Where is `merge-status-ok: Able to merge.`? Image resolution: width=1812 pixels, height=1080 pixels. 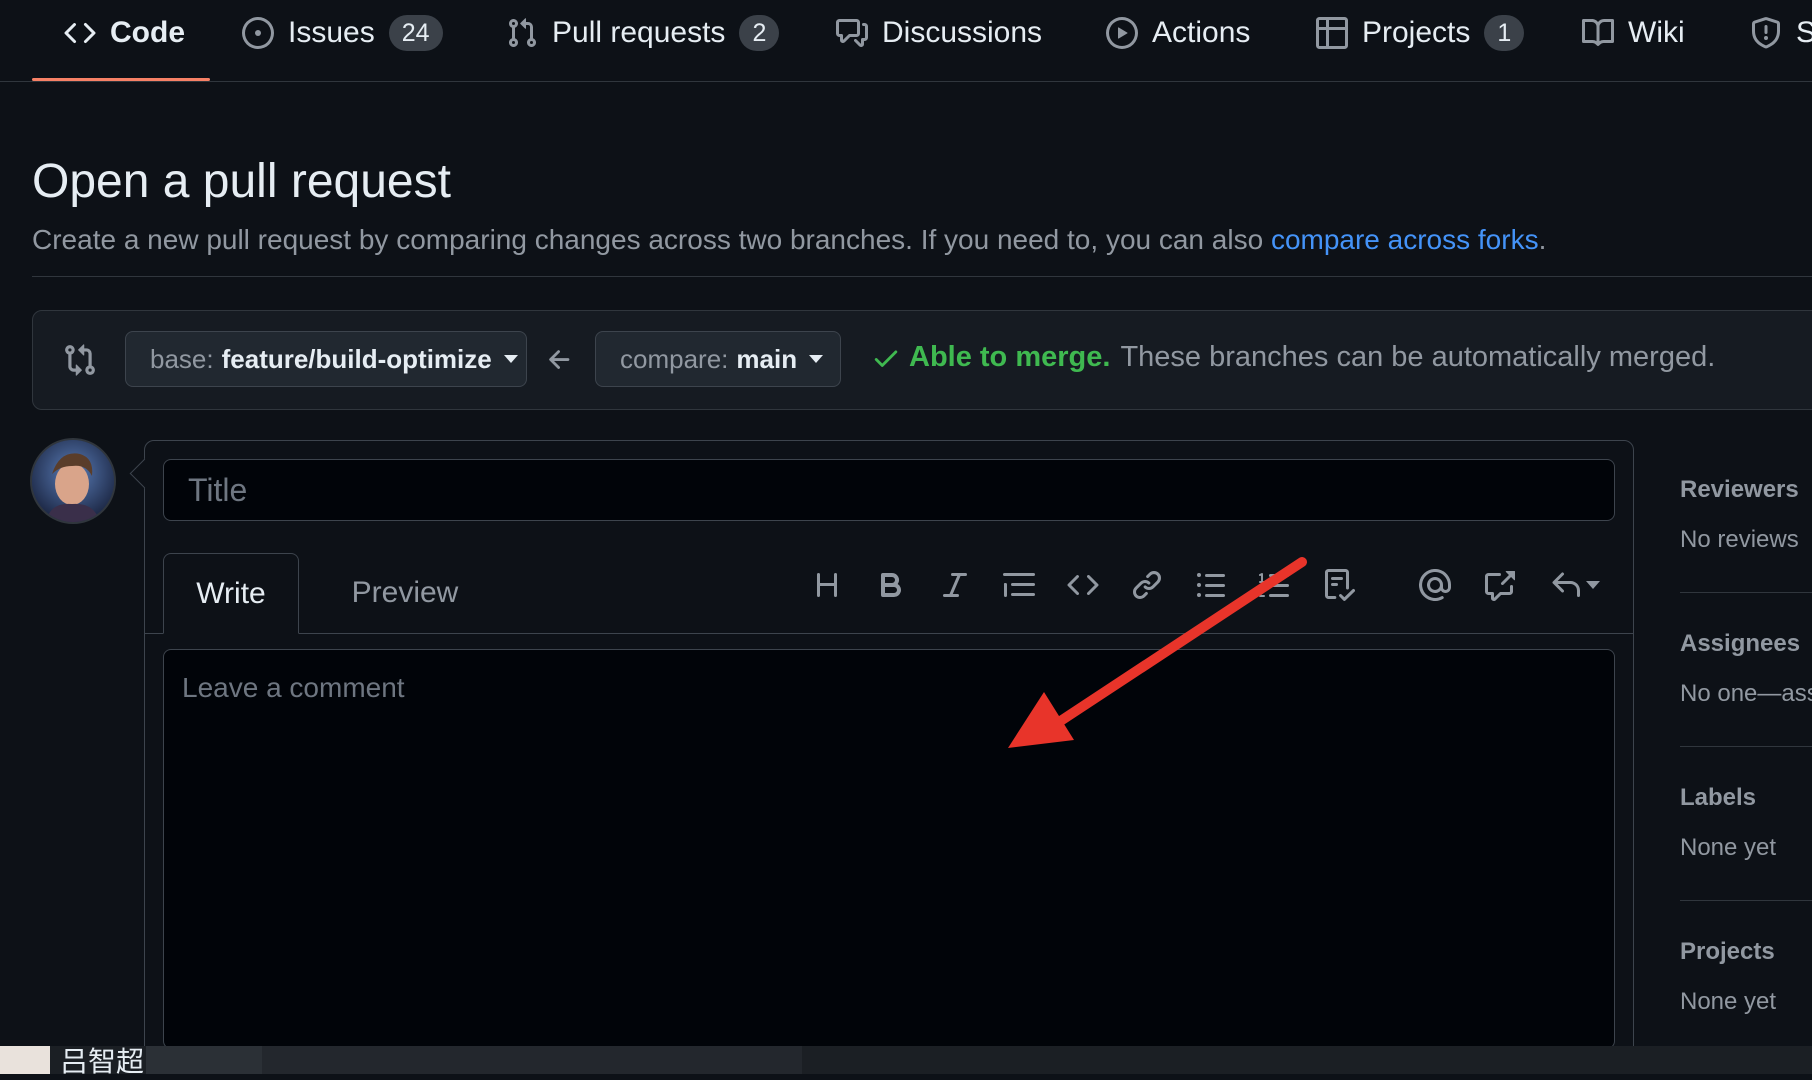
merge-status-ok: Able to merge. is located at coordinates (1010, 357).